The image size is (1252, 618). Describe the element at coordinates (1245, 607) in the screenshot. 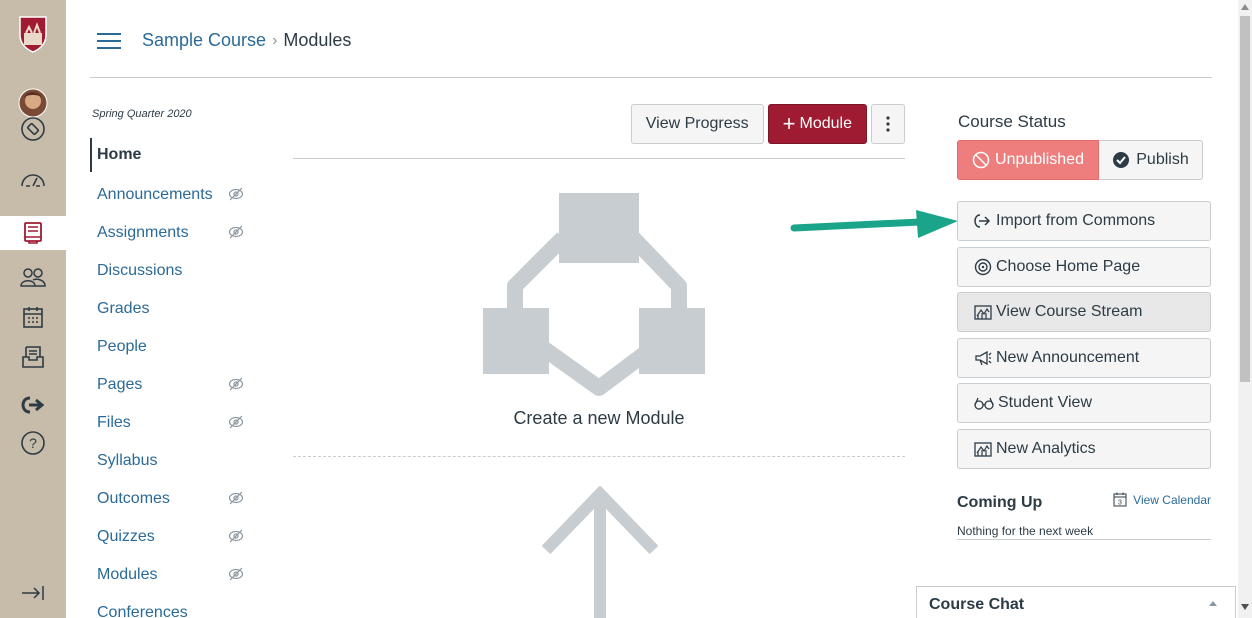

I see `scroll-down-icon` at that location.